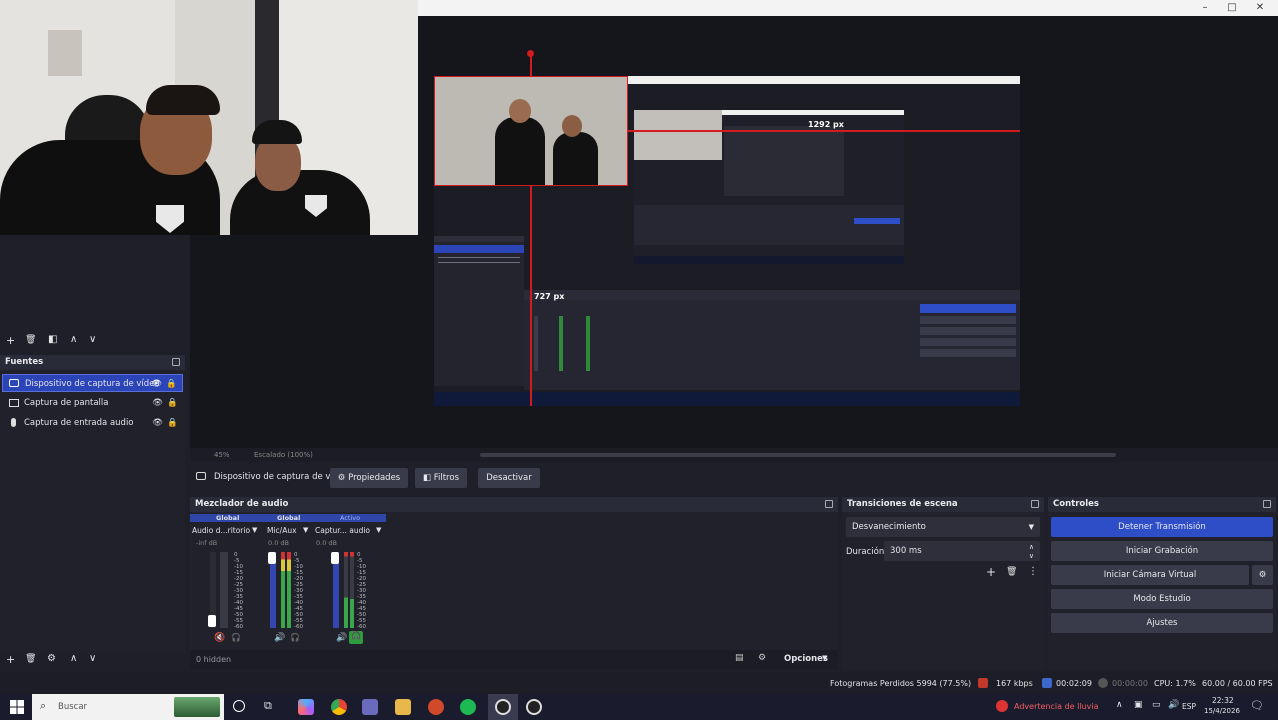  What do you see at coordinates (531, 131) in the screenshot?
I see `canvas-webcam-source` at bounding box center [531, 131].